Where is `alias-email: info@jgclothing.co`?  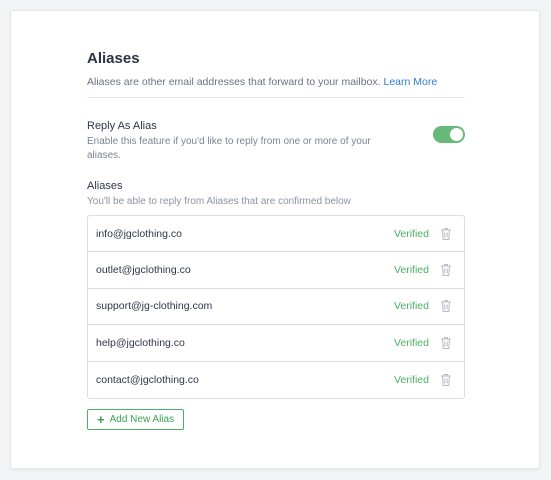 alias-email: info@jgclothing.co is located at coordinates (139, 233).